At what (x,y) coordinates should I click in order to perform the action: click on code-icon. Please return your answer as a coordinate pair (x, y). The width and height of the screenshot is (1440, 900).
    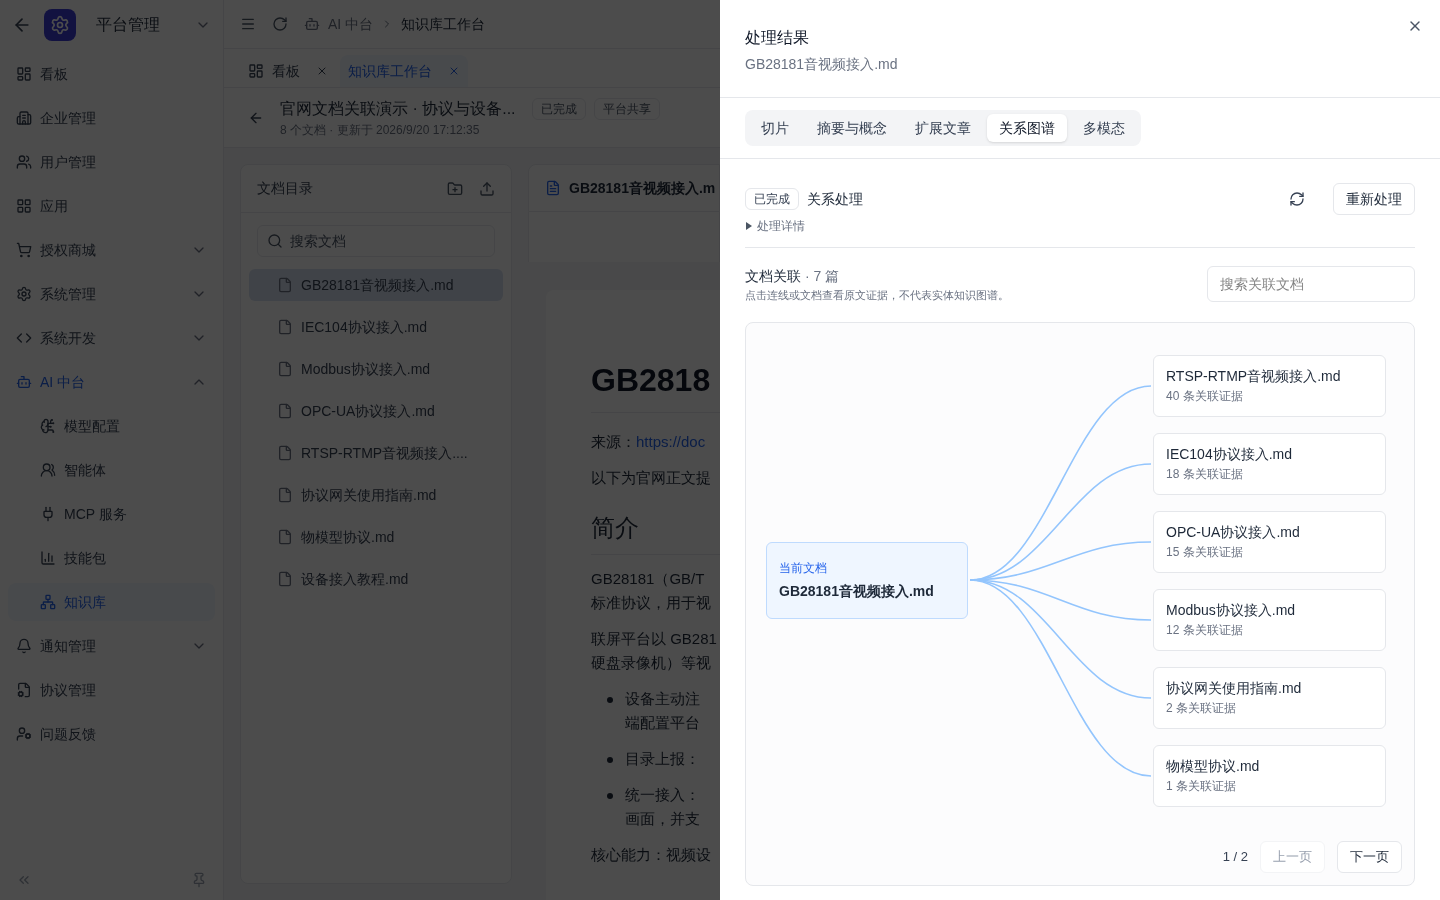
    Looking at the image, I should click on (24, 338).